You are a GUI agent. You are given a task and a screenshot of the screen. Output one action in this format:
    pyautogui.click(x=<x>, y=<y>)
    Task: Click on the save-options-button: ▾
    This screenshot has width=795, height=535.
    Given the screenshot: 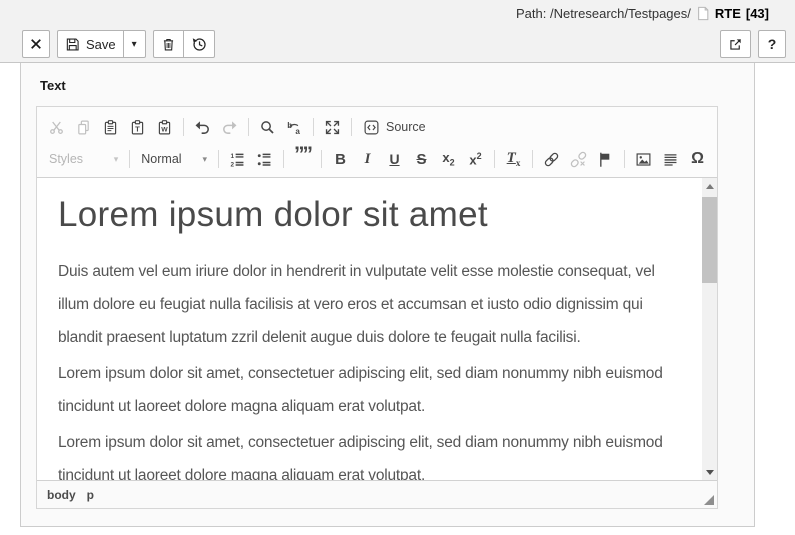 What is the action you would take?
    pyautogui.click(x=134, y=44)
    